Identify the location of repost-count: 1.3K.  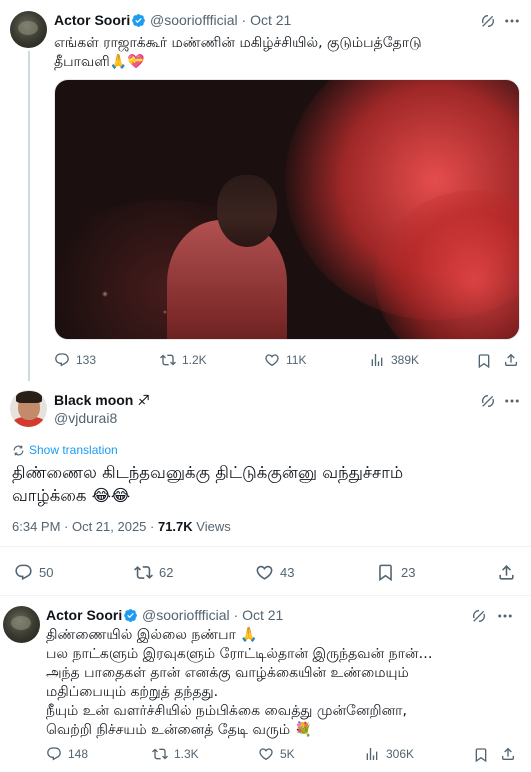
(186, 754).